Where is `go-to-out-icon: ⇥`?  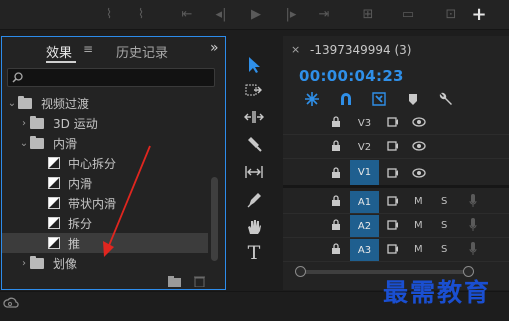 go-to-out-icon: ⇥ is located at coordinates (324, 14).